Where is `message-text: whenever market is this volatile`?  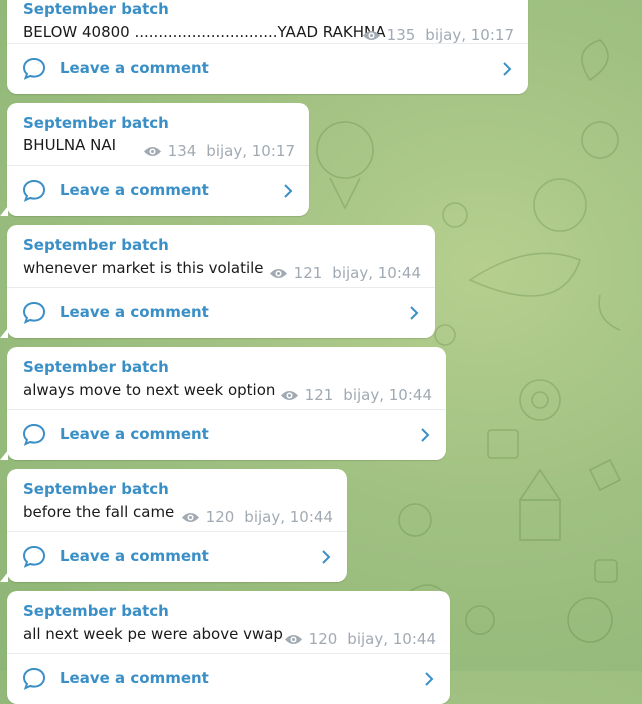 message-text: whenever market is this volatile is located at coordinates (143, 268).